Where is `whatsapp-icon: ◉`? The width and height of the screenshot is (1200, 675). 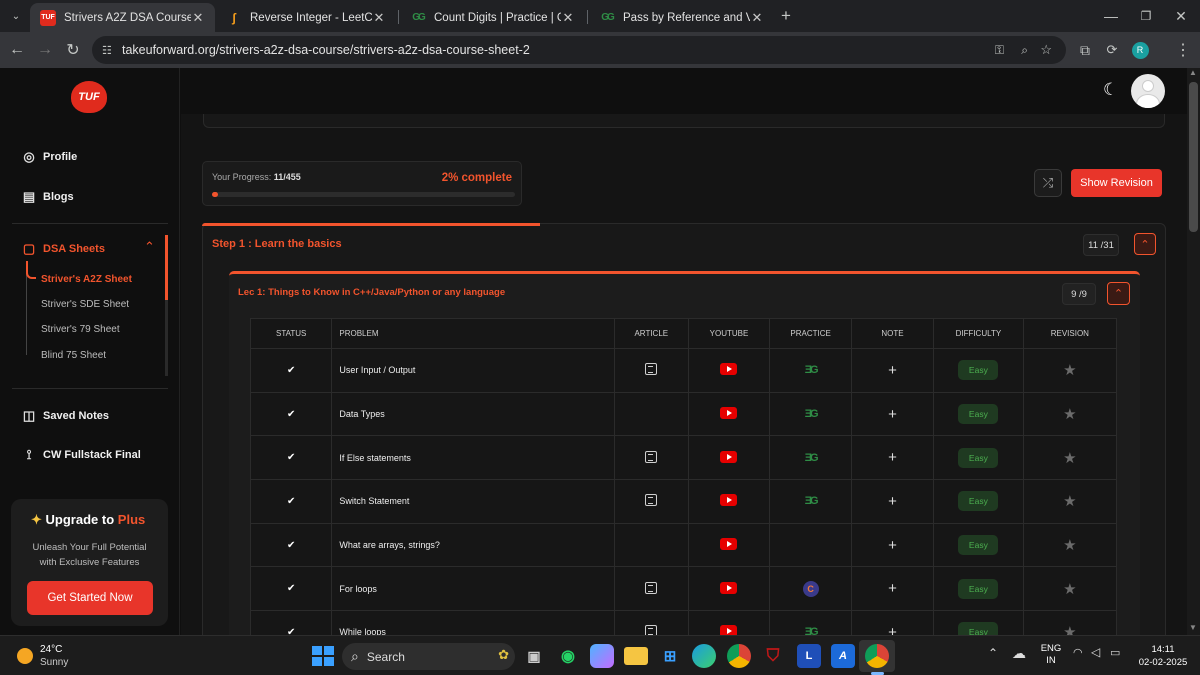
whatsapp-icon: ◉ is located at coordinates (568, 656).